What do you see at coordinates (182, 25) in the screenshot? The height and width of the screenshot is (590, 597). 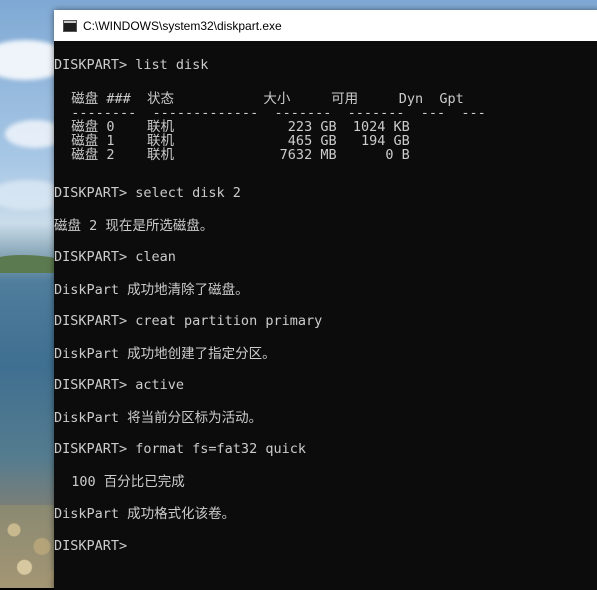 I see `window-title: C:\WINDOWS\system32\diskpart.exe` at bounding box center [182, 25].